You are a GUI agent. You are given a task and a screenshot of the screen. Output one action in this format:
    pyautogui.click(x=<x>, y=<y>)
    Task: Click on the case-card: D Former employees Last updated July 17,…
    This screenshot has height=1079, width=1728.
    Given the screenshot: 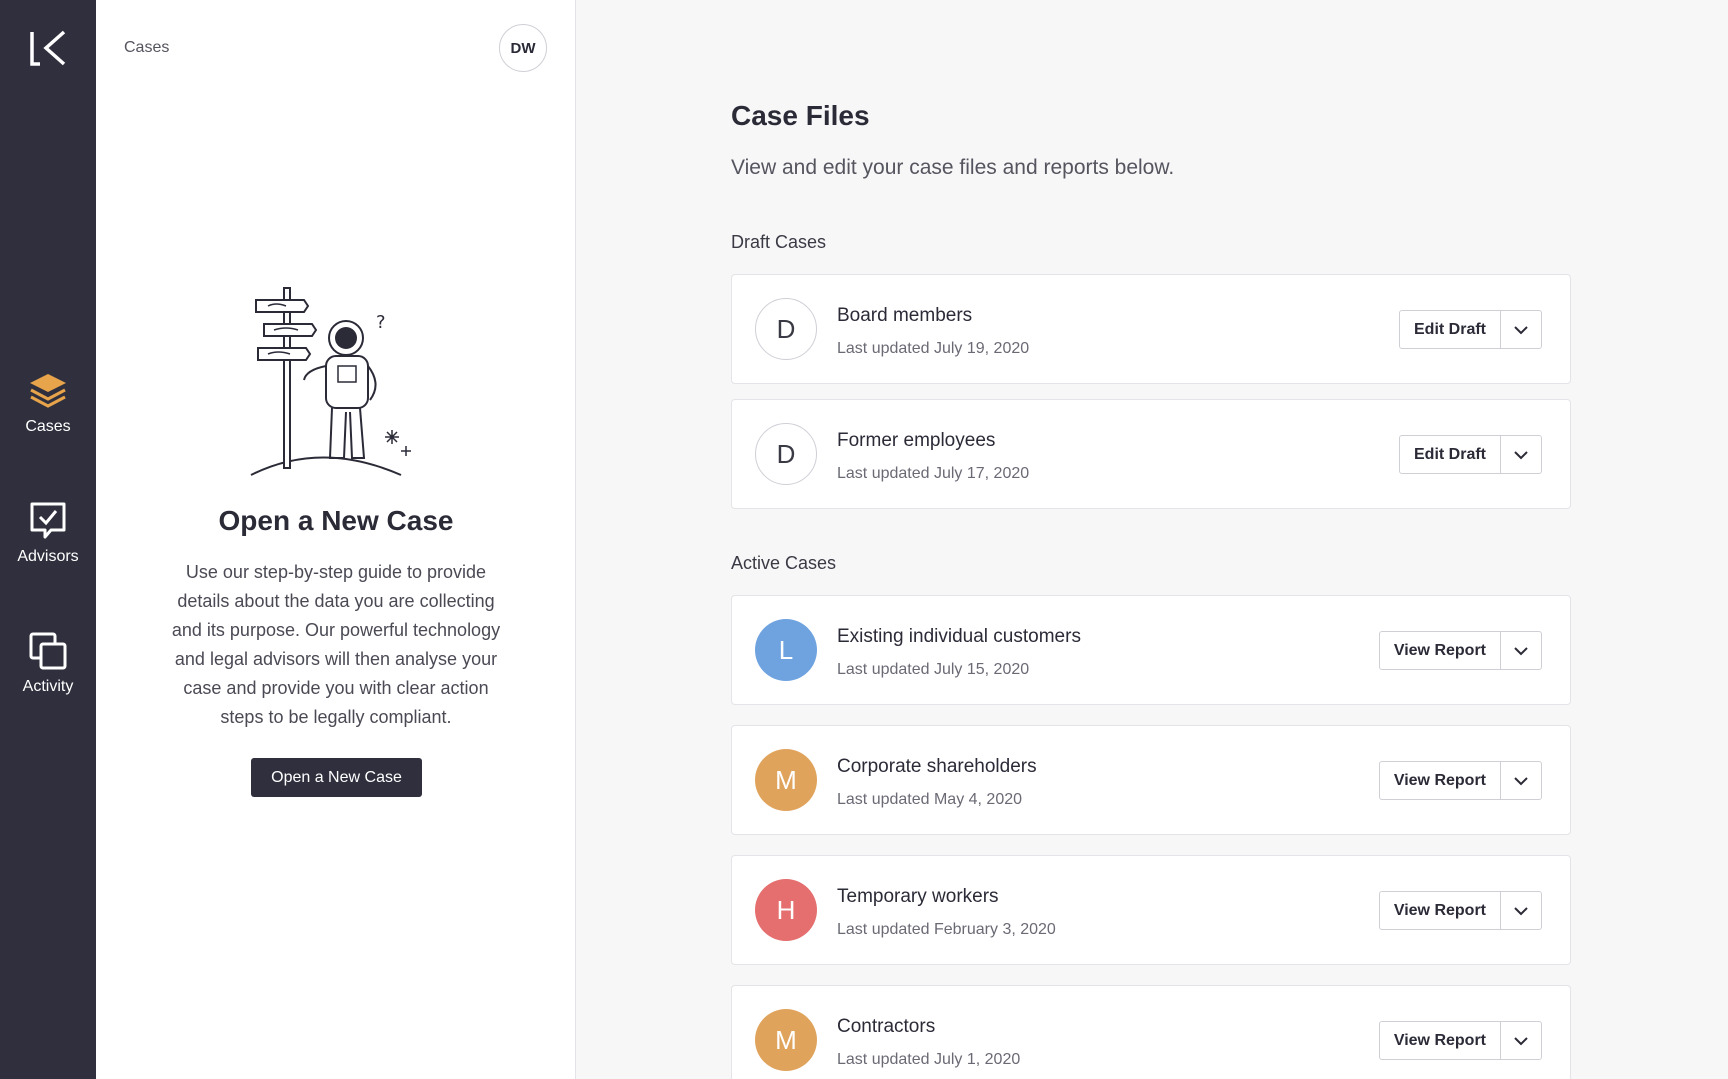 What is the action you would take?
    pyautogui.click(x=1151, y=454)
    